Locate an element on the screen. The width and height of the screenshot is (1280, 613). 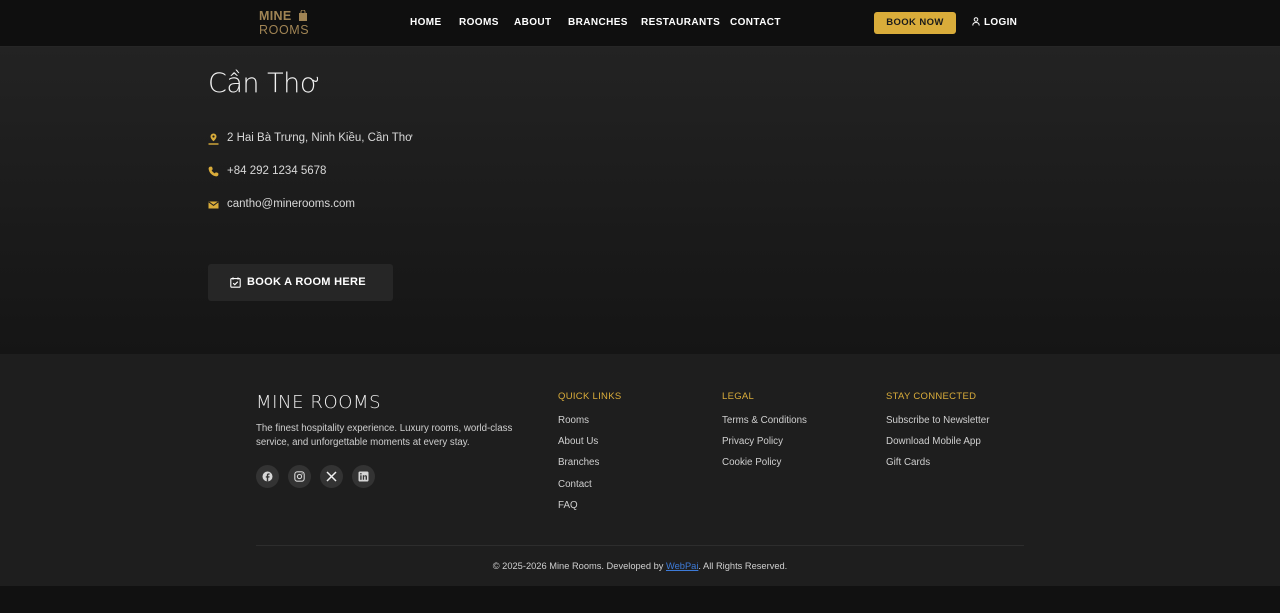
facebook-icon is located at coordinates (267, 476).